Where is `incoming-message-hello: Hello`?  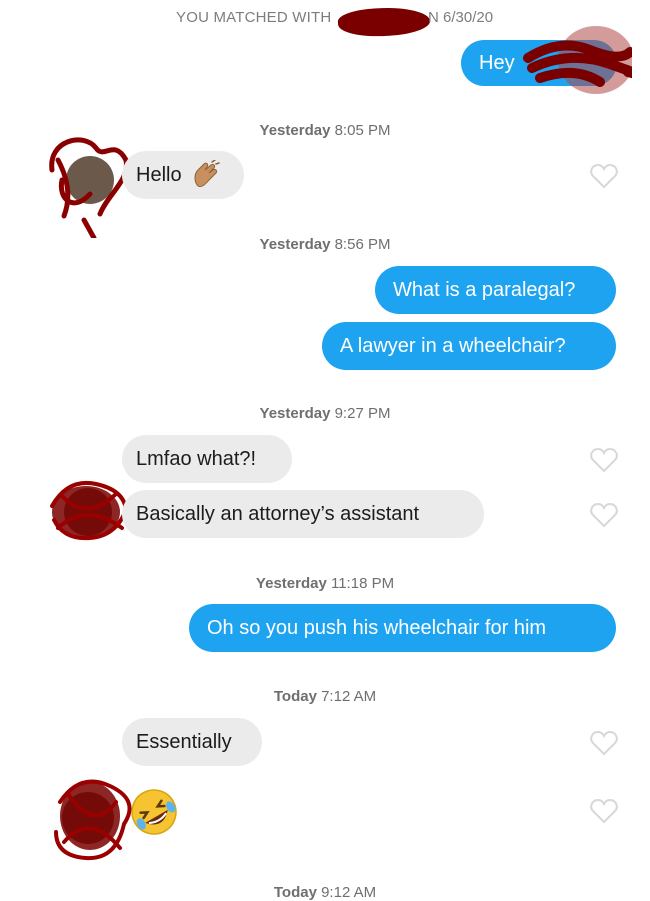
incoming-message-hello: Hello is located at coordinates (183, 175).